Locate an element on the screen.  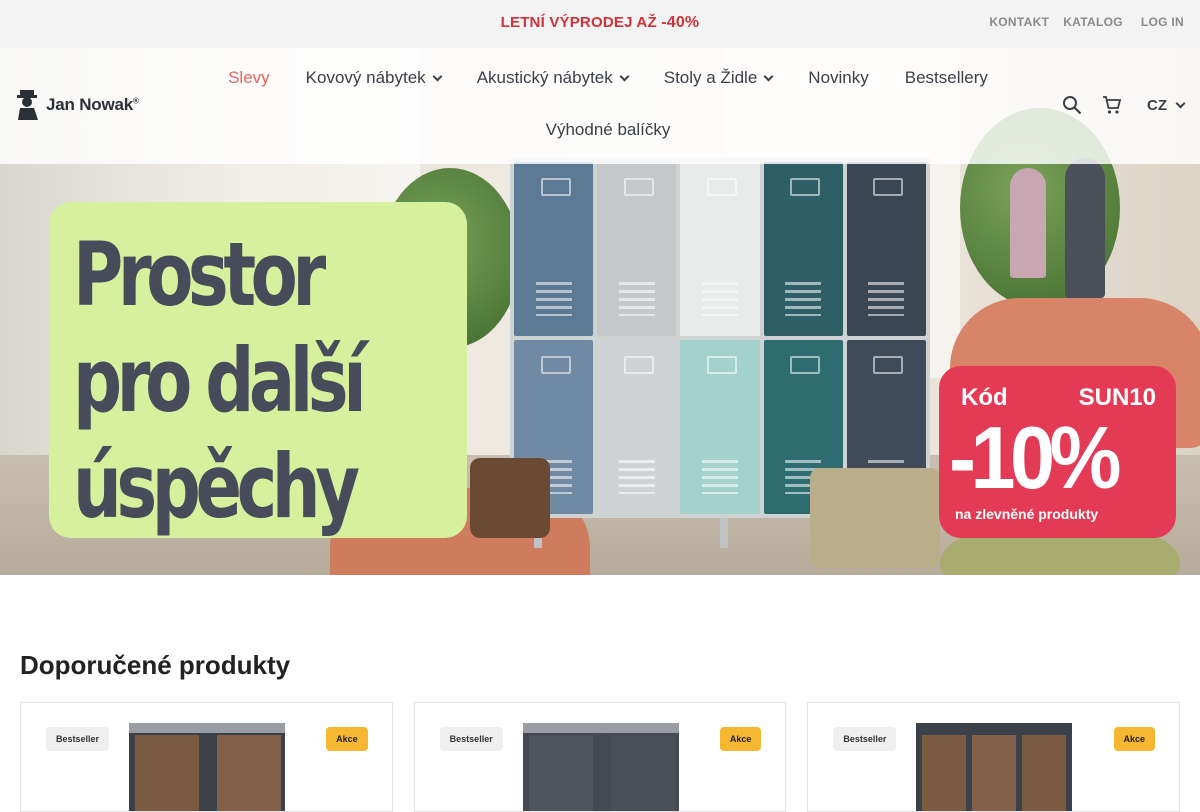
menu-item-bestsellery: Bestsellery is located at coordinates (946, 78).